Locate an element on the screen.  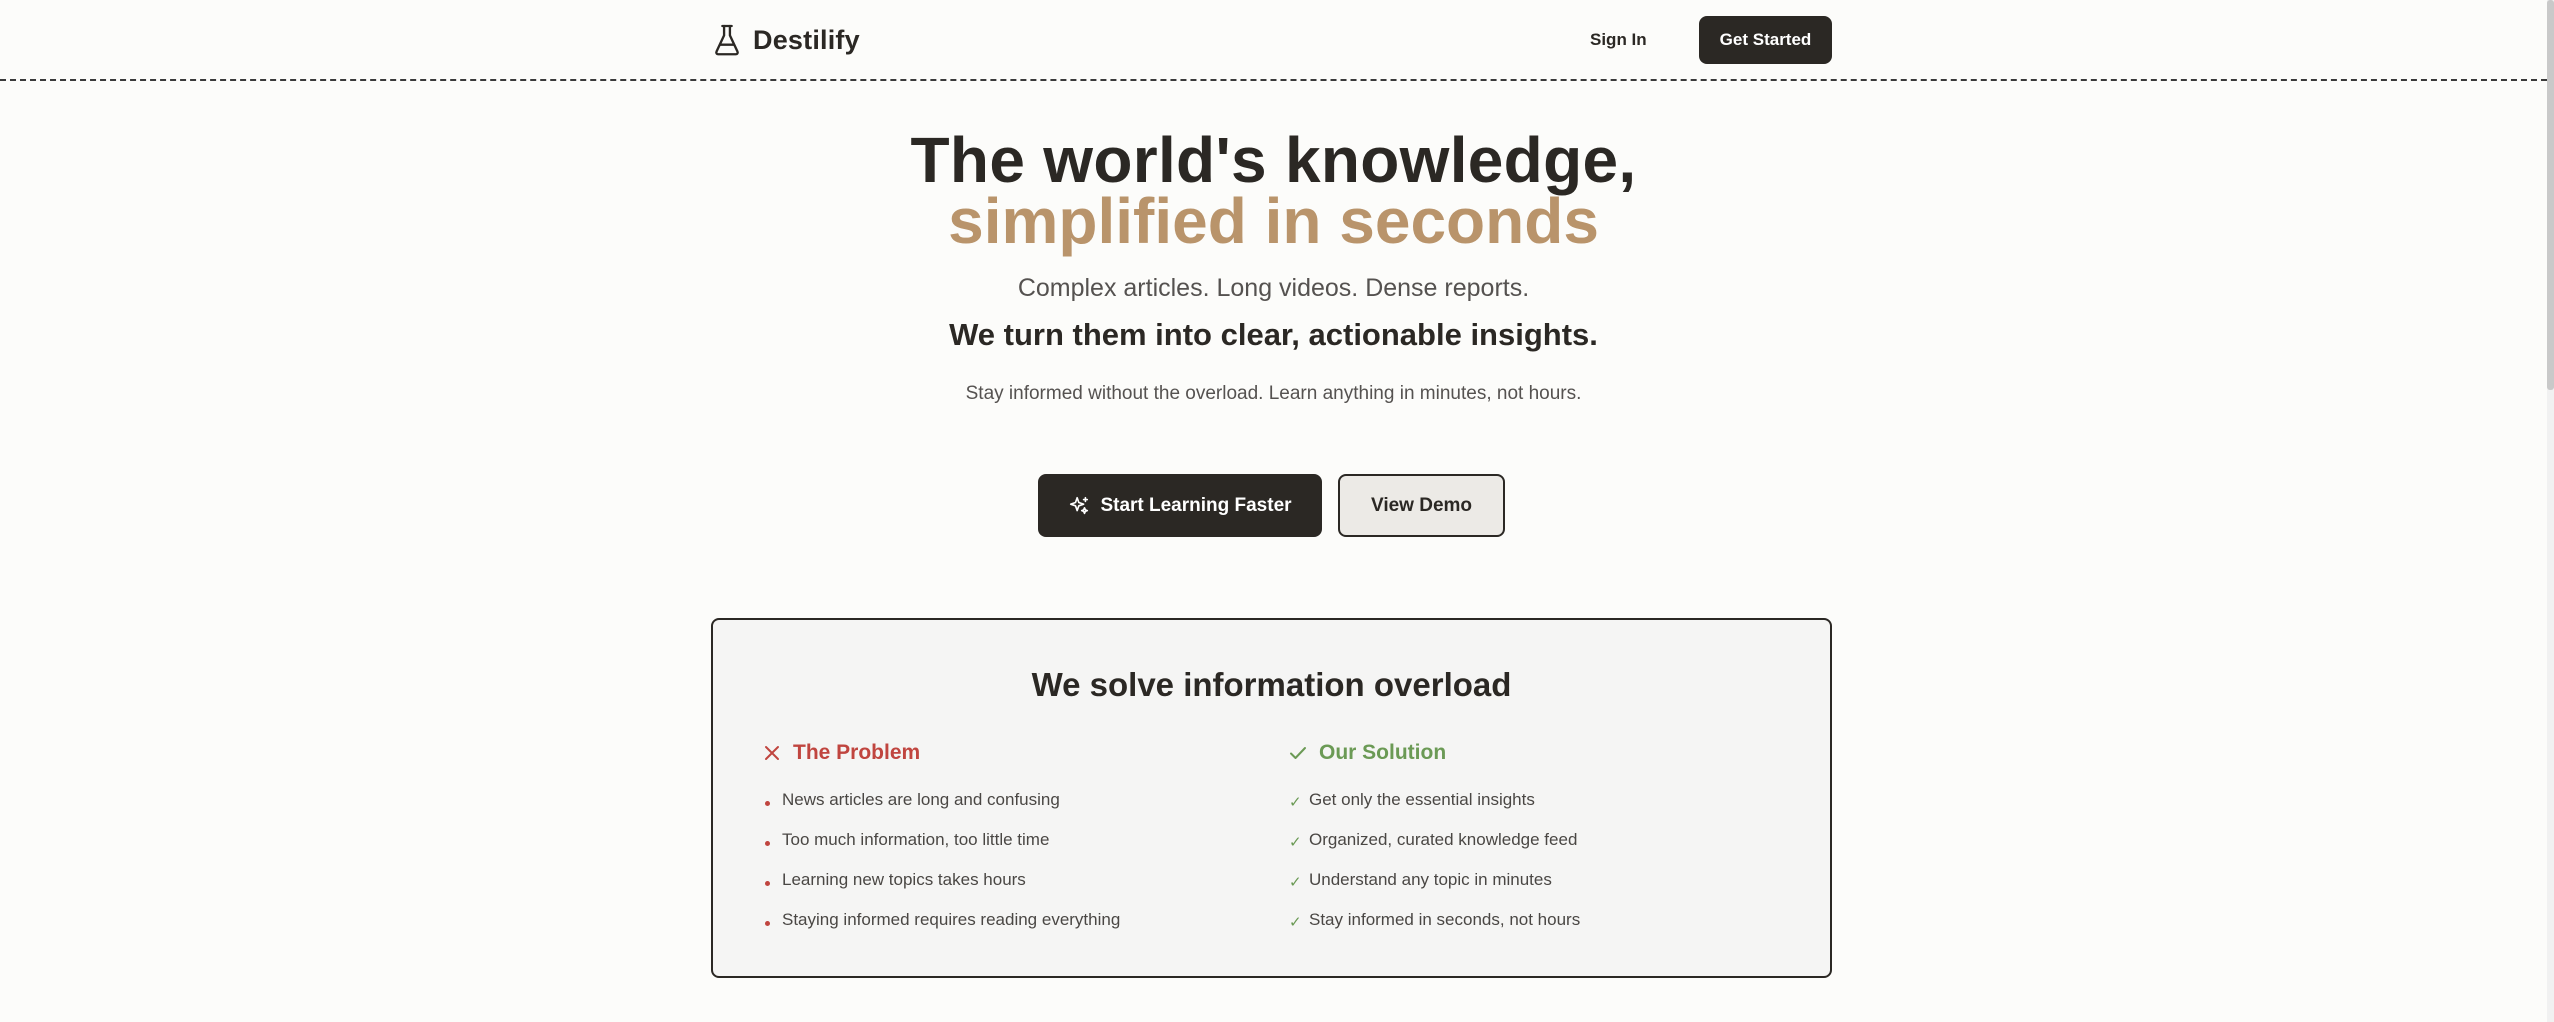
flask-icon is located at coordinates (727, 40).